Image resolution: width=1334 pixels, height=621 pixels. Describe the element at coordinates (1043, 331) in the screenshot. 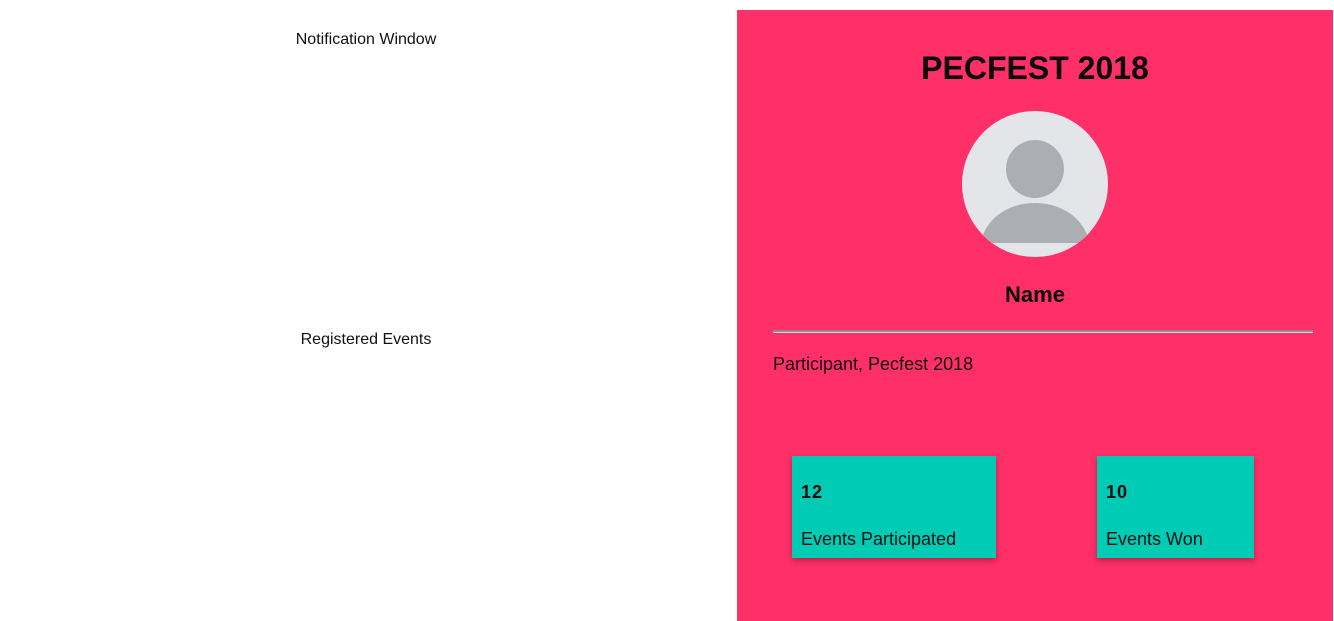

I see `profile-divider` at that location.